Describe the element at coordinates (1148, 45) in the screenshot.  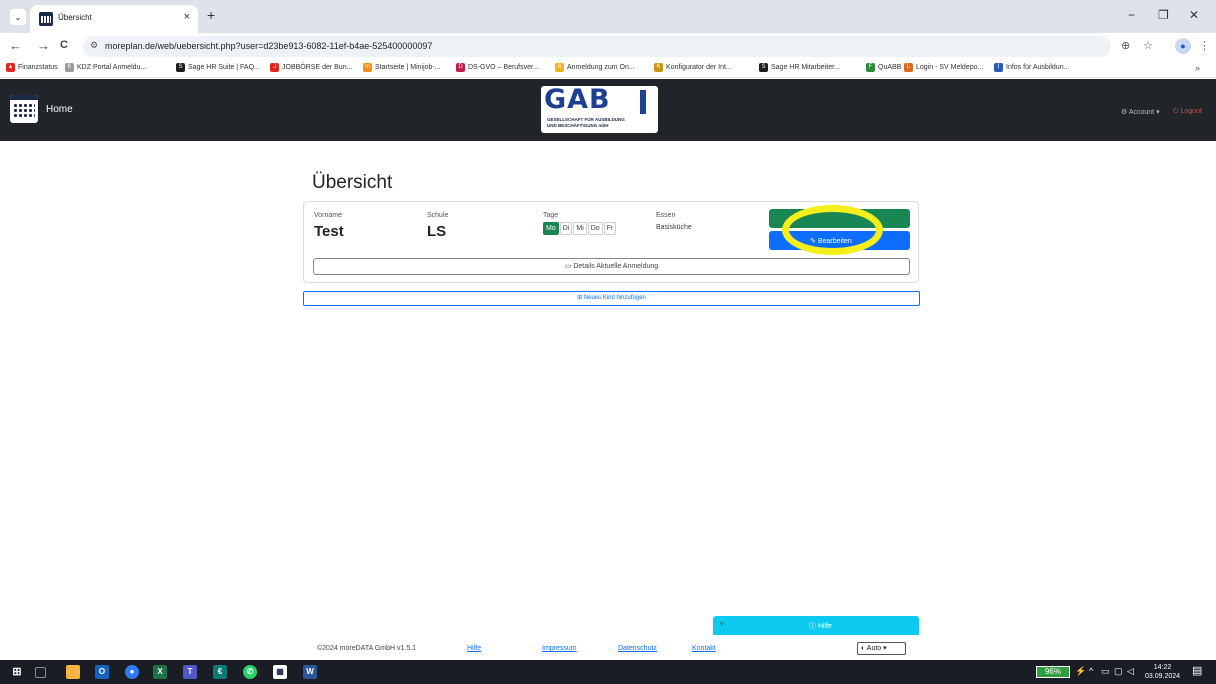
I see `bookmark-star-icon: ☆` at that location.